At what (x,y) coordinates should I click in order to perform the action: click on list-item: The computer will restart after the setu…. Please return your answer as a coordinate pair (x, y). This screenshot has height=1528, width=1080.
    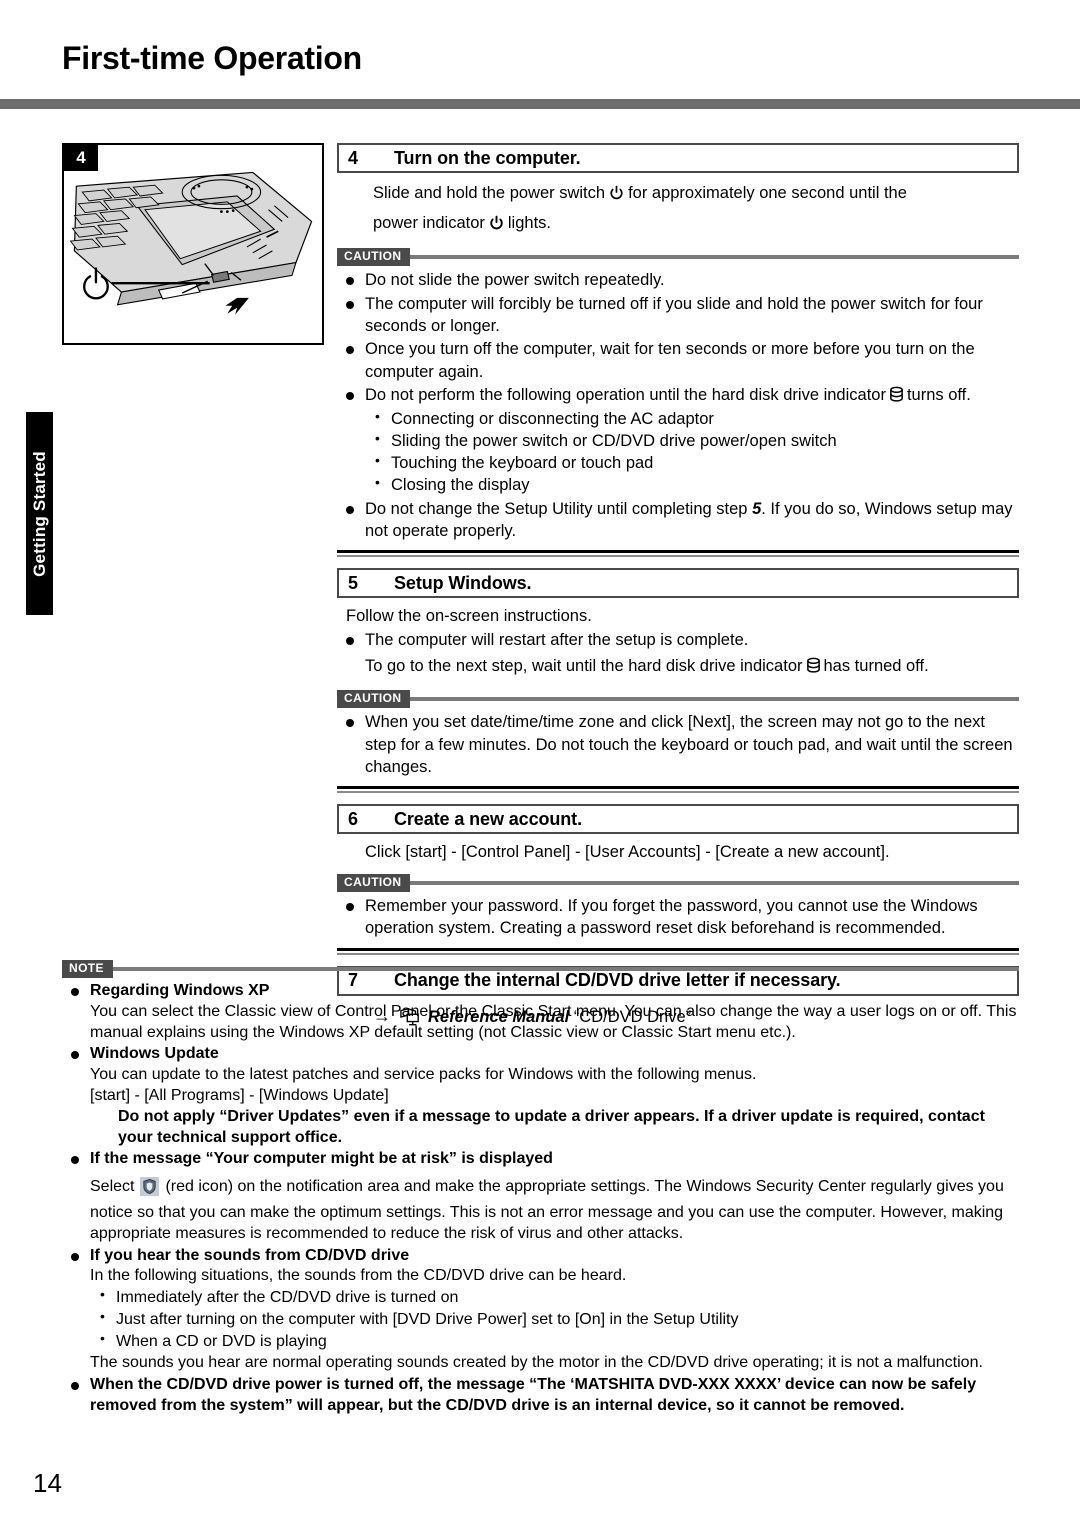
    Looking at the image, I should click on (678, 640).